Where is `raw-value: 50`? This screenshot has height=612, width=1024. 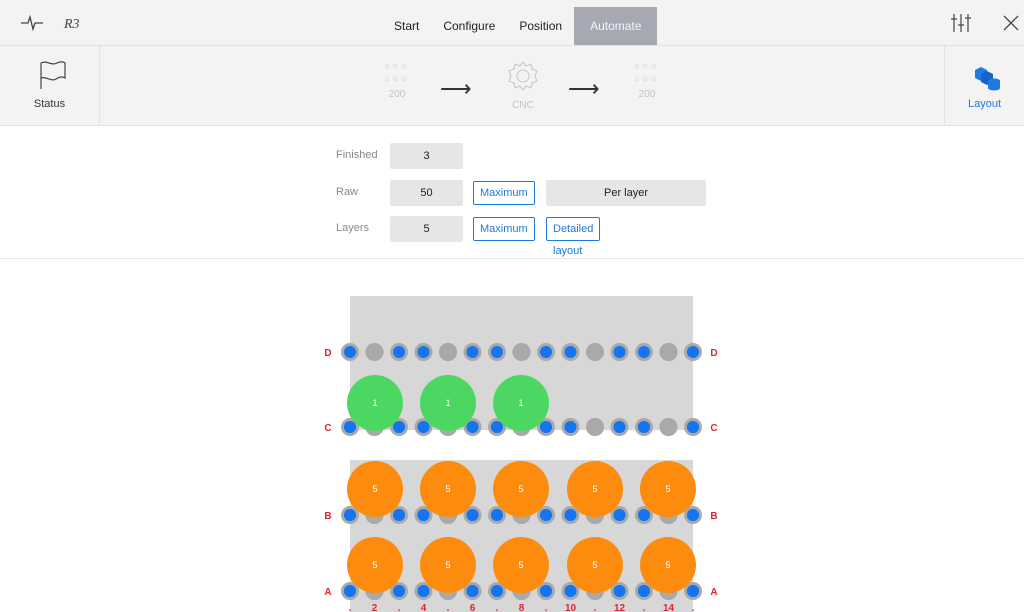
raw-value: 50 is located at coordinates (426, 193).